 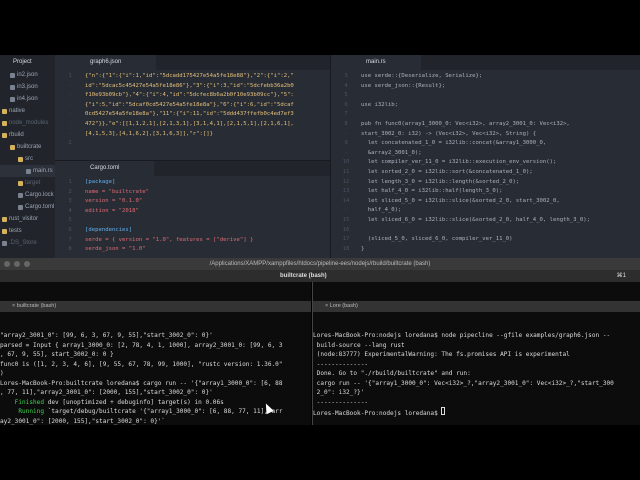 What do you see at coordinates (7, 264) in the screenshot?
I see `close-button` at bounding box center [7, 264].